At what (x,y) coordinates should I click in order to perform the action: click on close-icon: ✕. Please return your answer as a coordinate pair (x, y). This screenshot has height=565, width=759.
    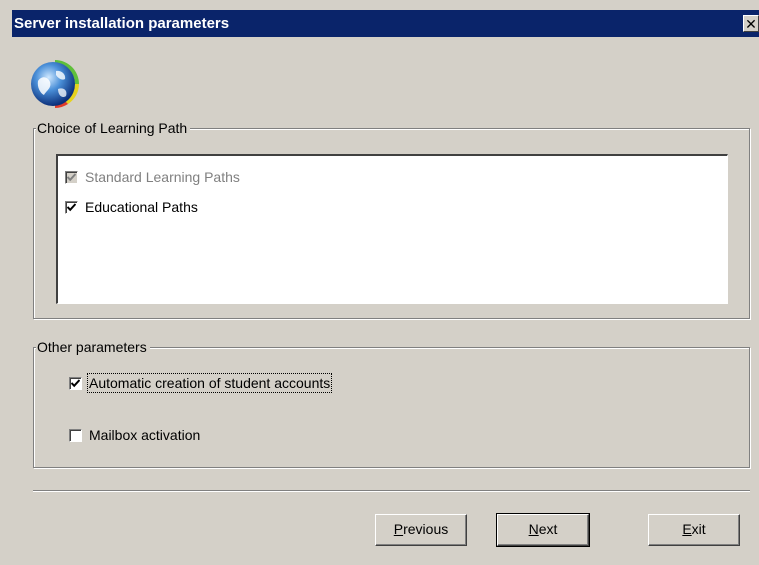
    Looking at the image, I should click on (751, 24).